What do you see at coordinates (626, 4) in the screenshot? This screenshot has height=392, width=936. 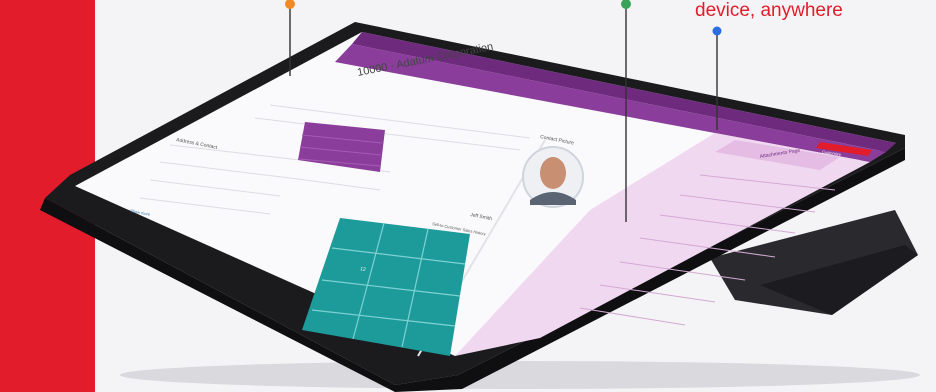 I see `pin-green` at bounding box center [626, 4].